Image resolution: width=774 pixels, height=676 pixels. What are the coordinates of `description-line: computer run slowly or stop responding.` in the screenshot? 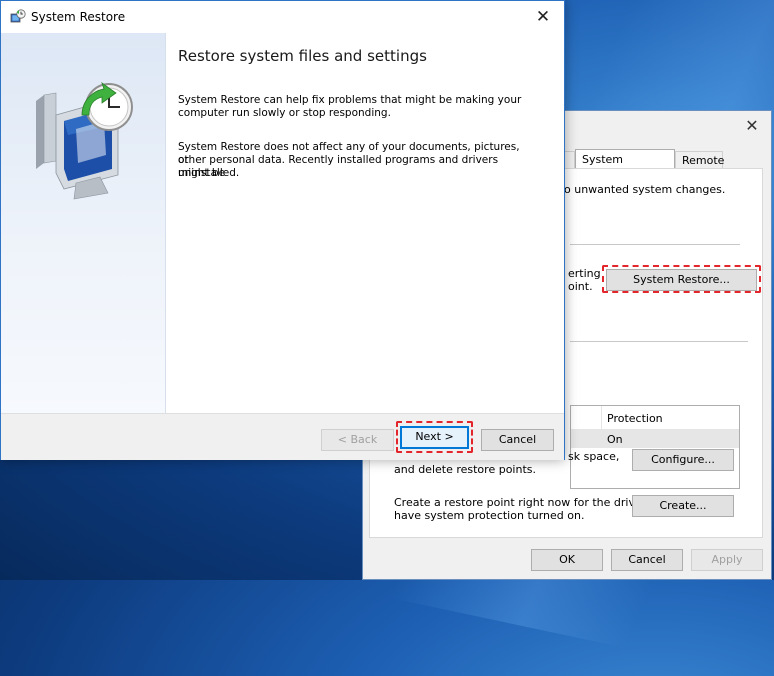 It's located at (284, 113).